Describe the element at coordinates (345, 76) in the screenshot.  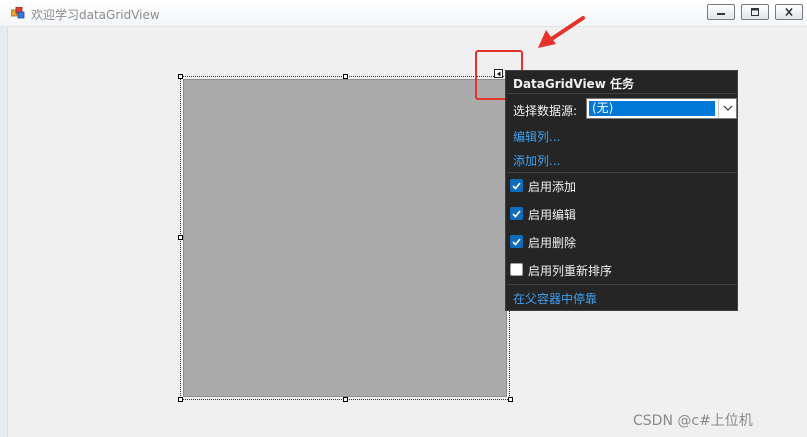
I see `resize-handle-top` at that location.